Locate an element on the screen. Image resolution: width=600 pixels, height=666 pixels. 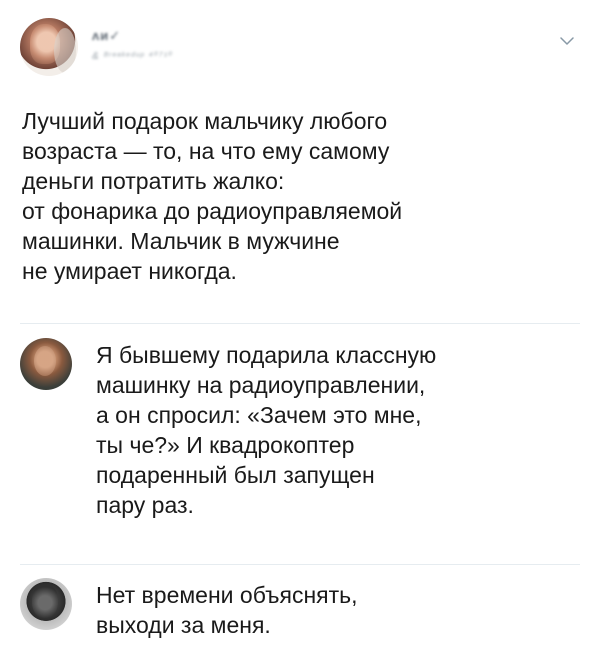
author-handle: & ᴮʳᵉᵃᵏᵉᵈᵘᵖ ⁴⁰⁷¹⁰ is located at coordinates (132, 56).